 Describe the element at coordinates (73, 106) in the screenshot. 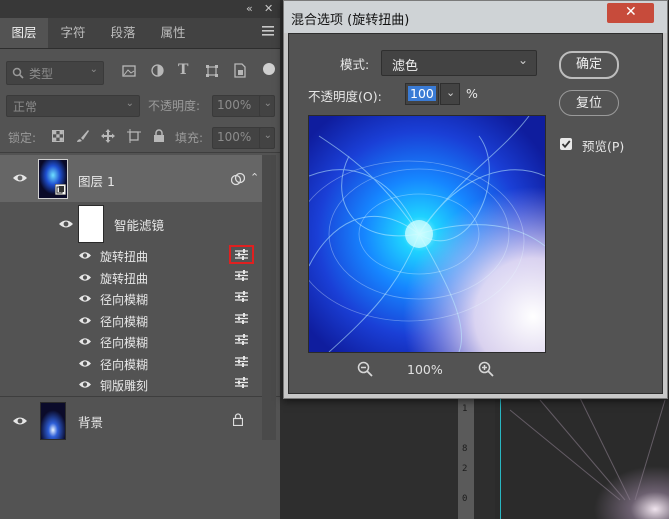

I see `blend-mode-dropdown: 正常 ⌄` at that location.